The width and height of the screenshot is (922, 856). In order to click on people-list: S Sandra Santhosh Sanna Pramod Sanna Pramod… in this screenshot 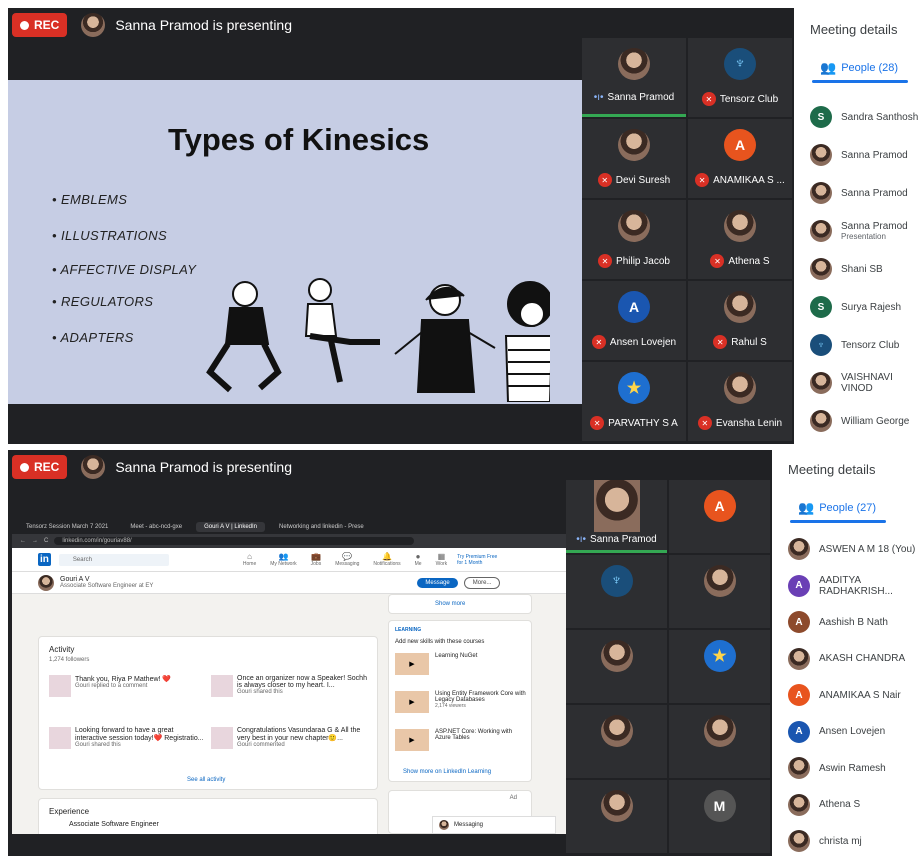, I will do `click(866, 275)`.